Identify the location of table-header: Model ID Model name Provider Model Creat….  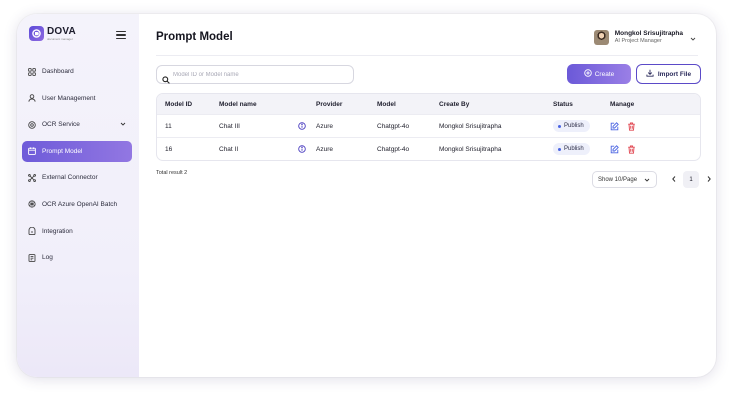
(428, 104).